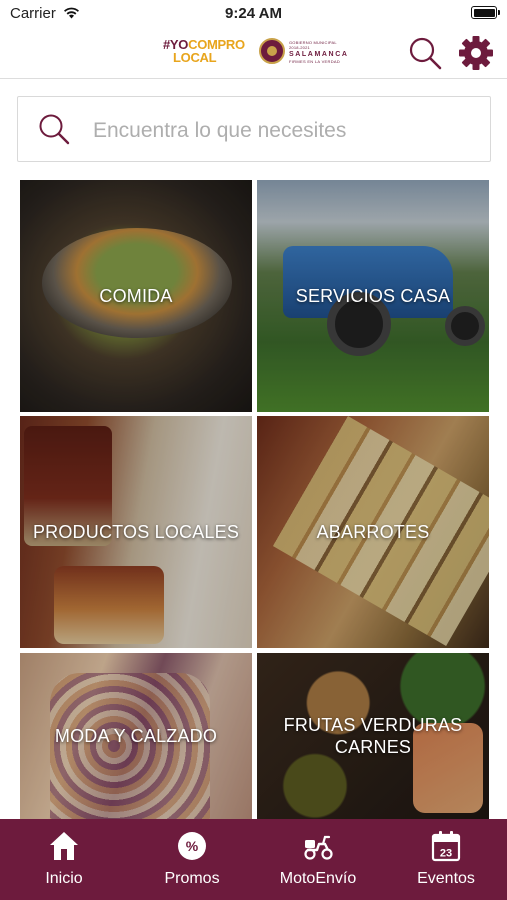 The width and height of the screenshot is (507, 900). I want to click on calendar-icon: 23, so click(446, 846).